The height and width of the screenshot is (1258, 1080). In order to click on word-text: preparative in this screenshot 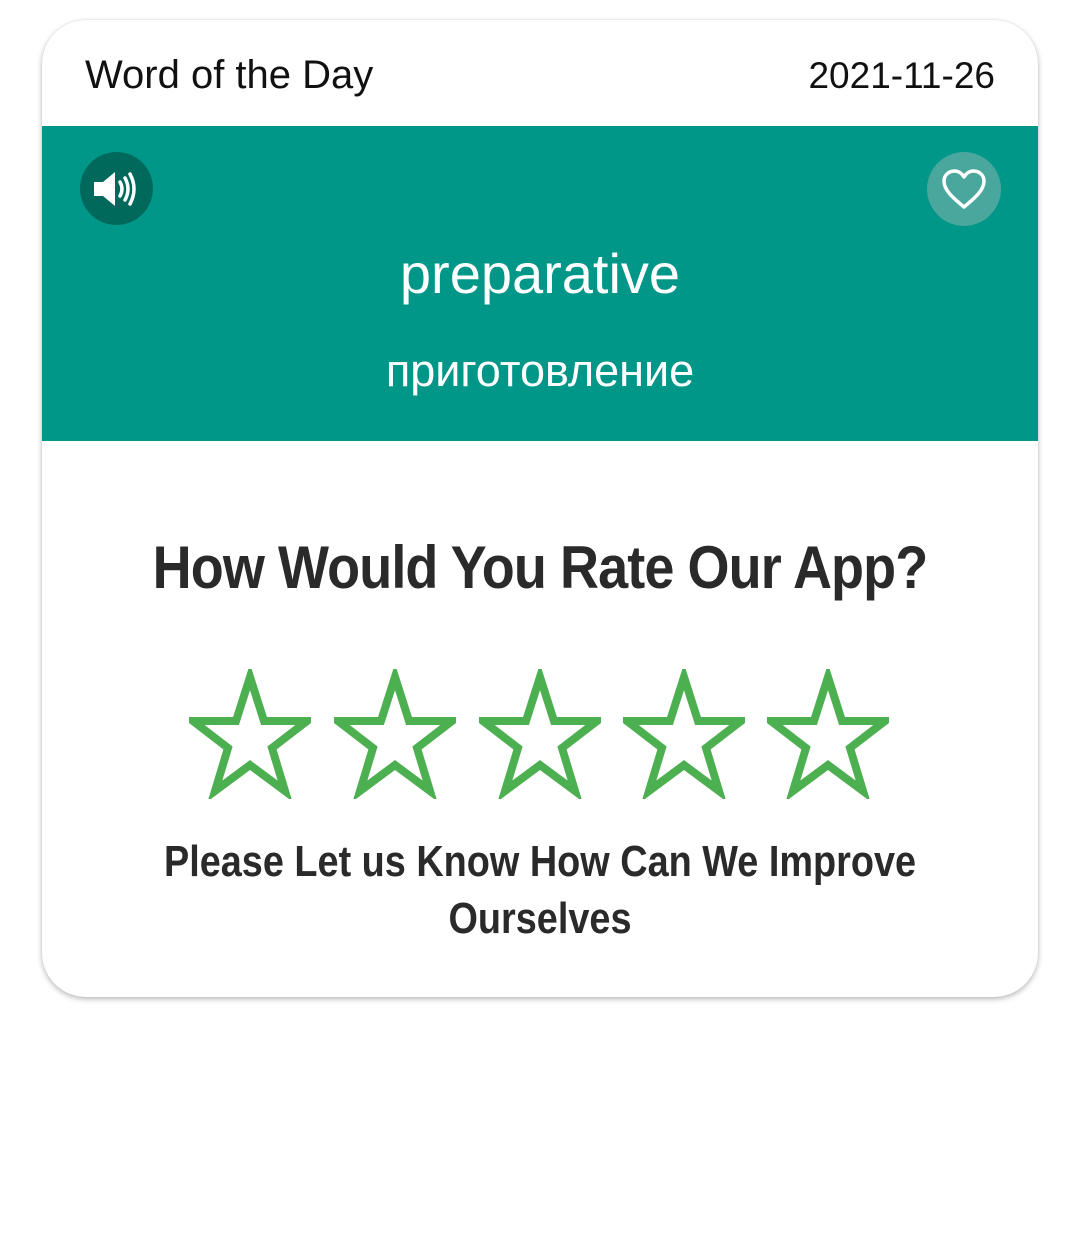, I will do `click(540, 273)`.